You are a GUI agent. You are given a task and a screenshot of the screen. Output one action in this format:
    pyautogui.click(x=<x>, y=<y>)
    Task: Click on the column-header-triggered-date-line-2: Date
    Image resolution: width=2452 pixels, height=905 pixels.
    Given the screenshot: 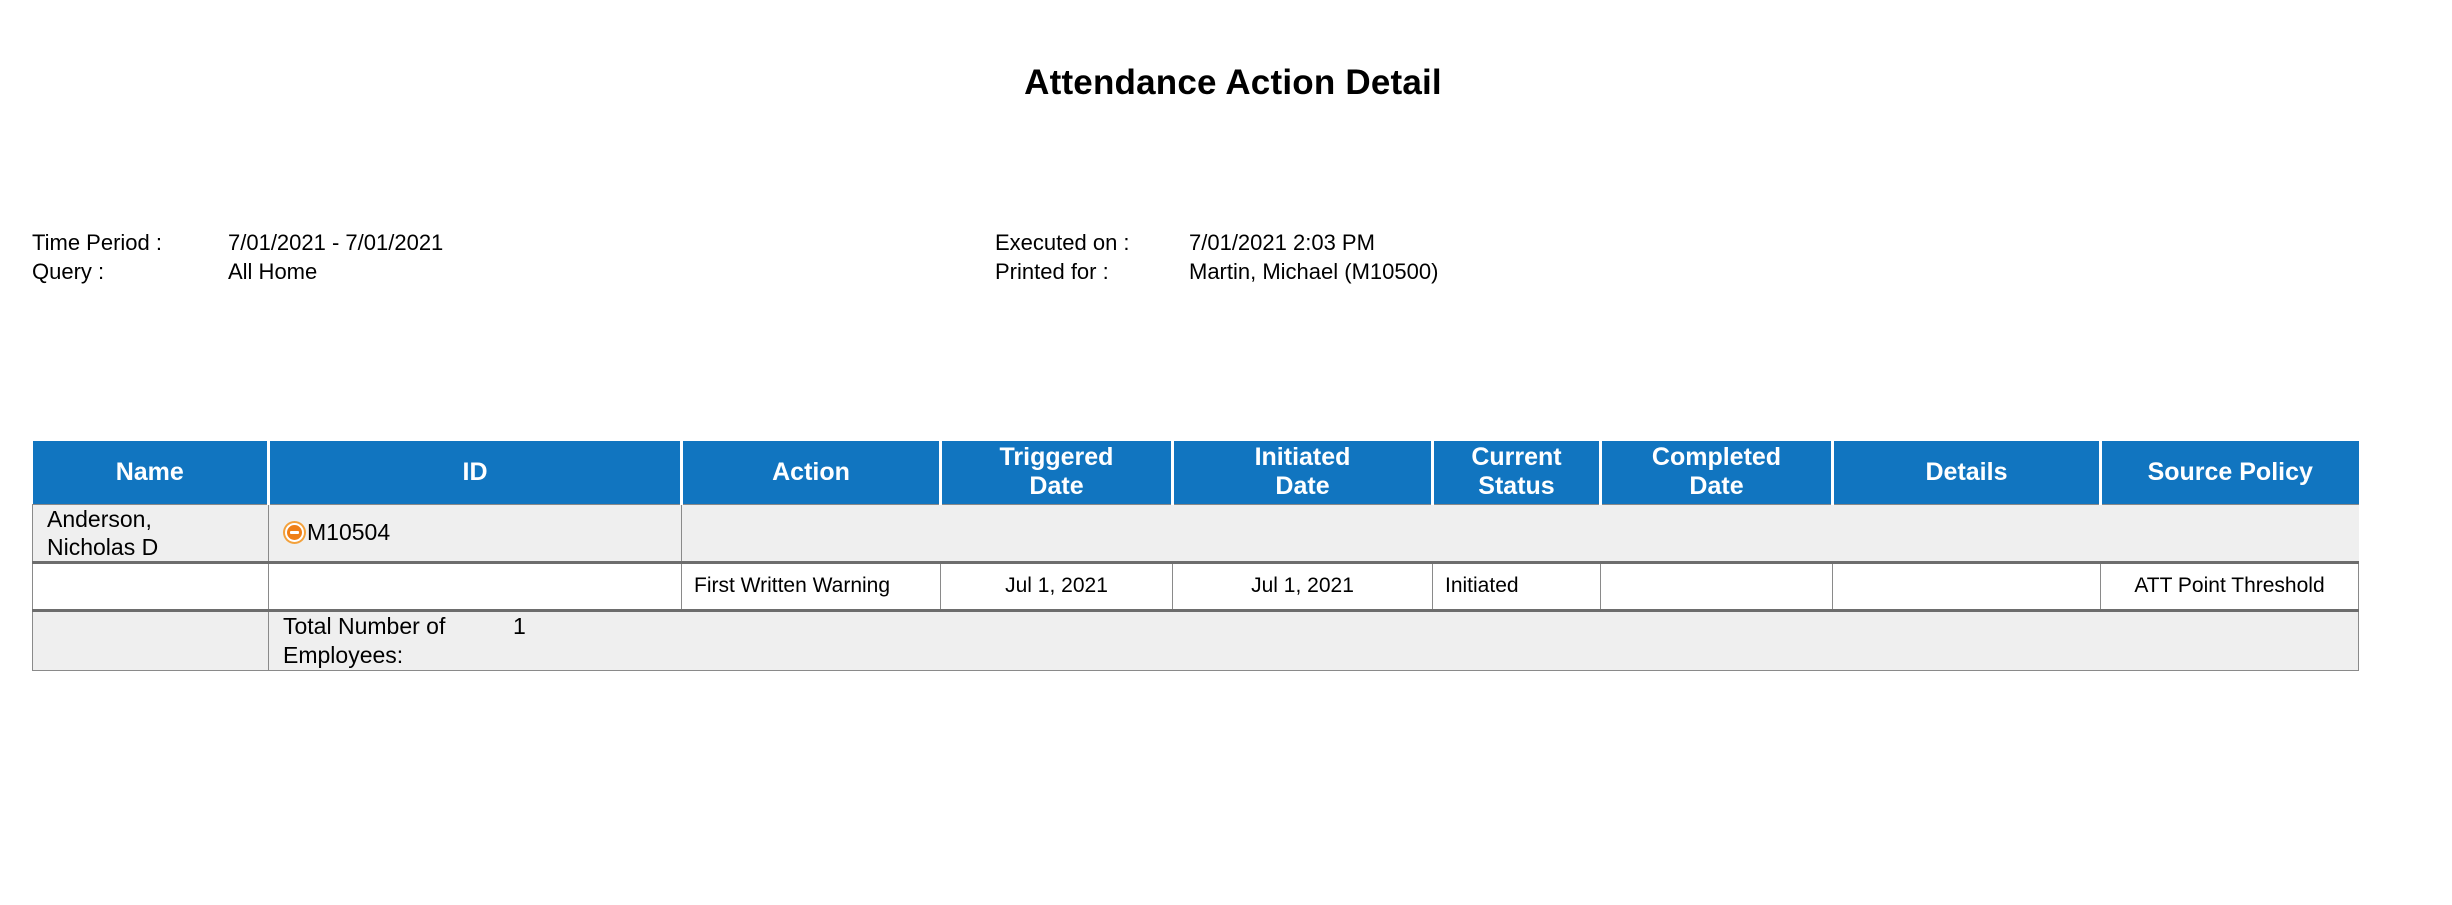 What is the action you would take?
    pyautogui.click(x=1056, y=486)
    